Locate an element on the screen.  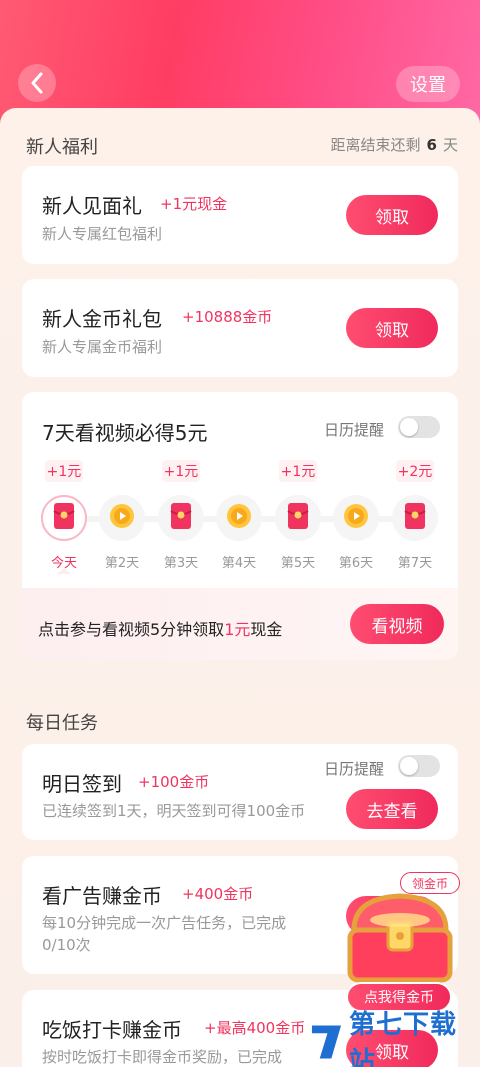
watermark-logo-icon is located at coordinates (326, 1042).